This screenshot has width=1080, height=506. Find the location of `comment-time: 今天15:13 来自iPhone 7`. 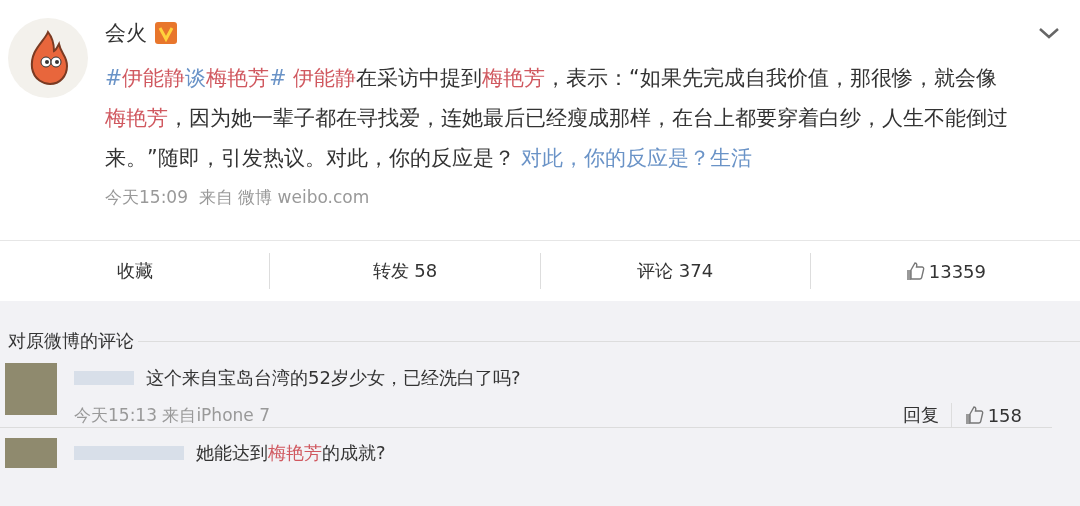

comment-time: 今天15:13 来自iPhone 7 is located at coordinates (172, 415).